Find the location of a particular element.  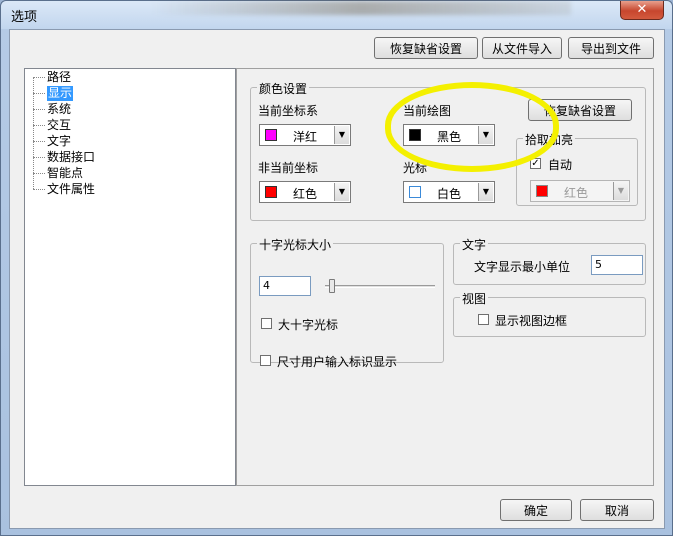

export-file-button: 导出到文件 is located at coordinates (611, 48).